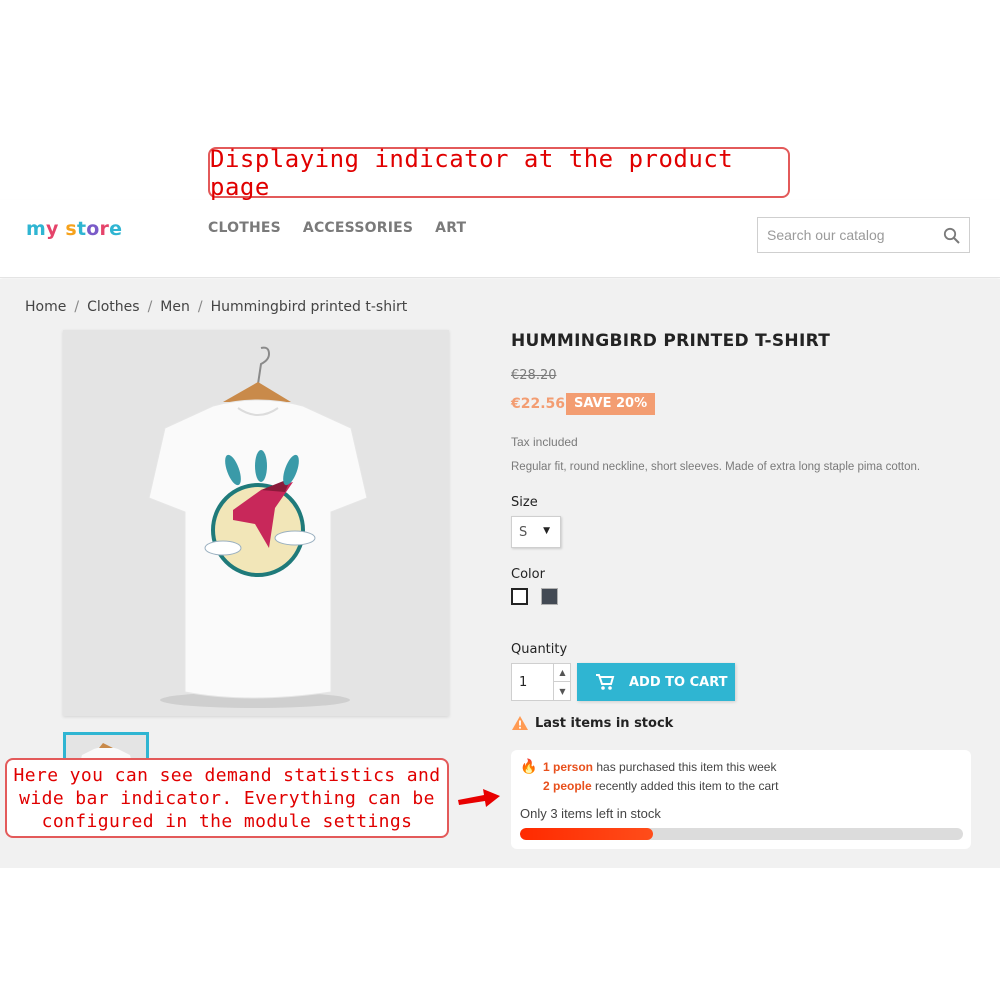 Image resolution: width=1000 pixels, height=1000 pixels. What do you see at coordinates (538, 404) in the screenshot?
I see `current-price: €22.56` at bounding box center [538, 404].